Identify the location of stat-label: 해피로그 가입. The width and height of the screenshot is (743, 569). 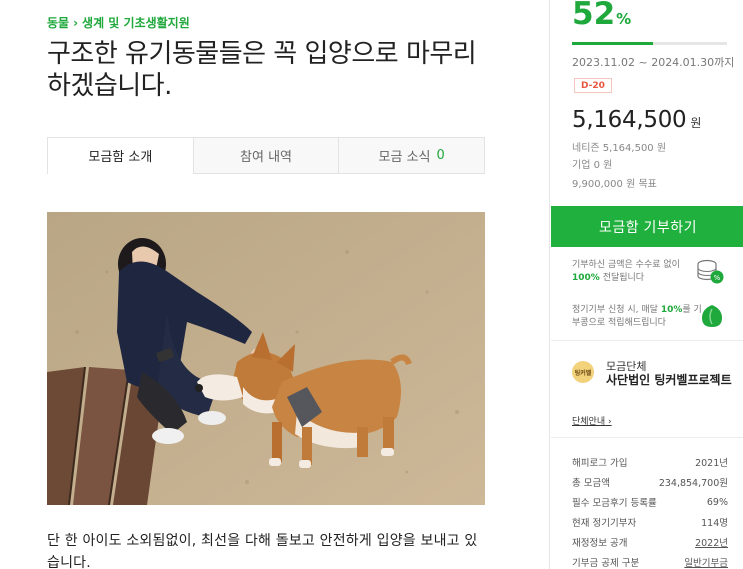
(600, 463).